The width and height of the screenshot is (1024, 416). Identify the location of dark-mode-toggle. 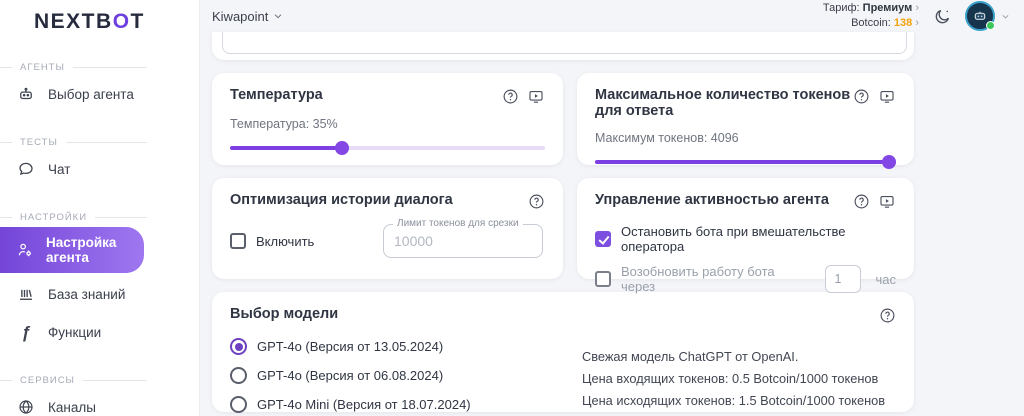
(942, 16).